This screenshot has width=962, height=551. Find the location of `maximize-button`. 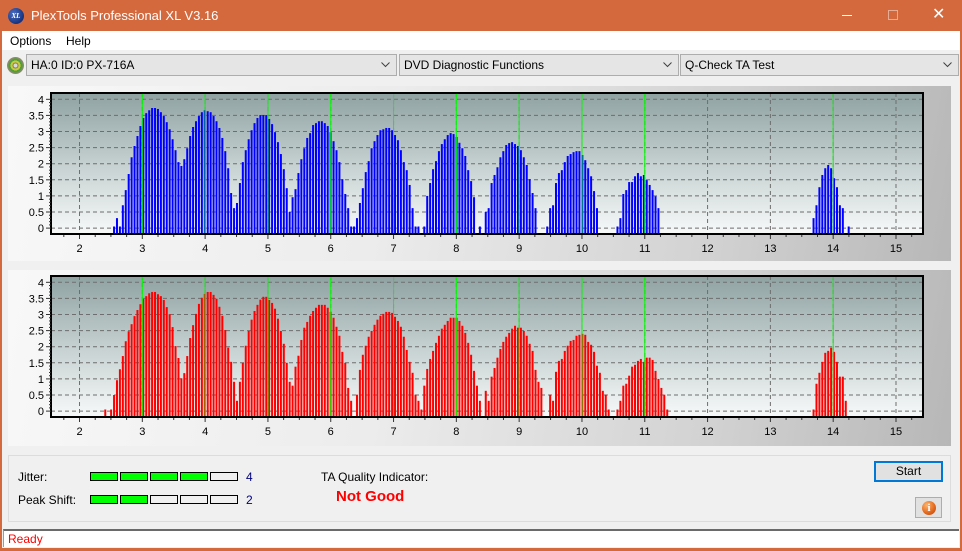

maximize-button is located at coordinates (893, 15).